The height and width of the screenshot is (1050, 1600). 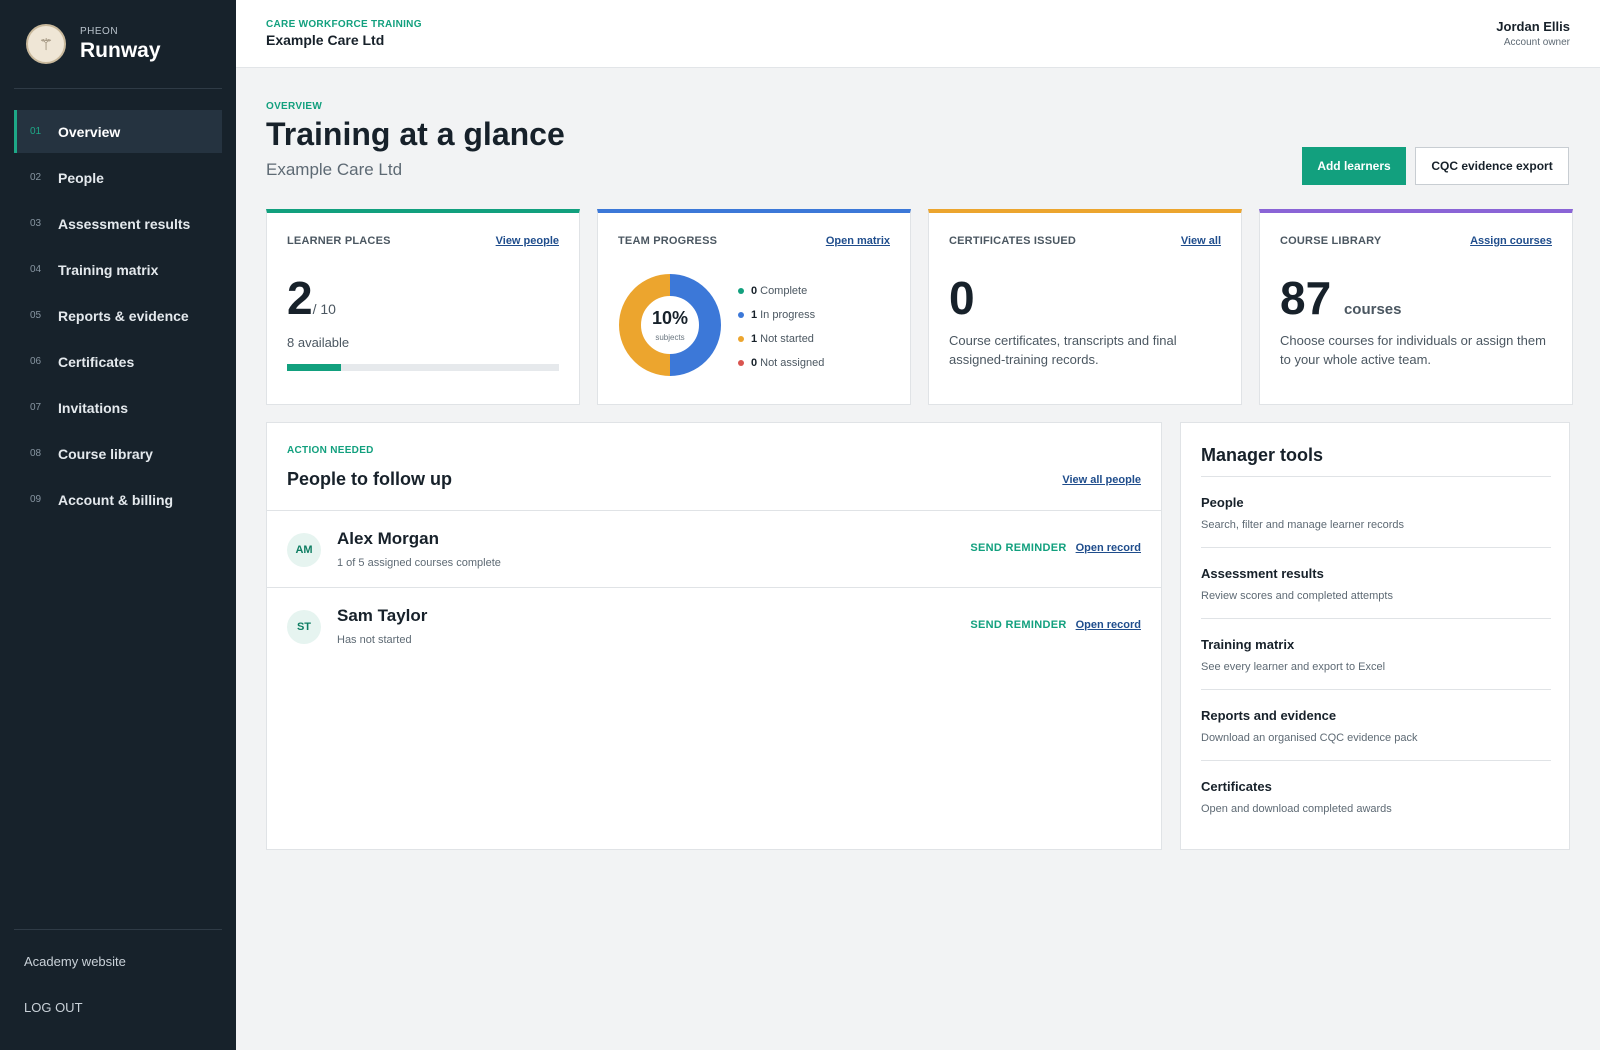 What do you see at coordinates (423, 367) in the screenshot?
I see `learner-progress-bar` at bounding box center [423, 367].